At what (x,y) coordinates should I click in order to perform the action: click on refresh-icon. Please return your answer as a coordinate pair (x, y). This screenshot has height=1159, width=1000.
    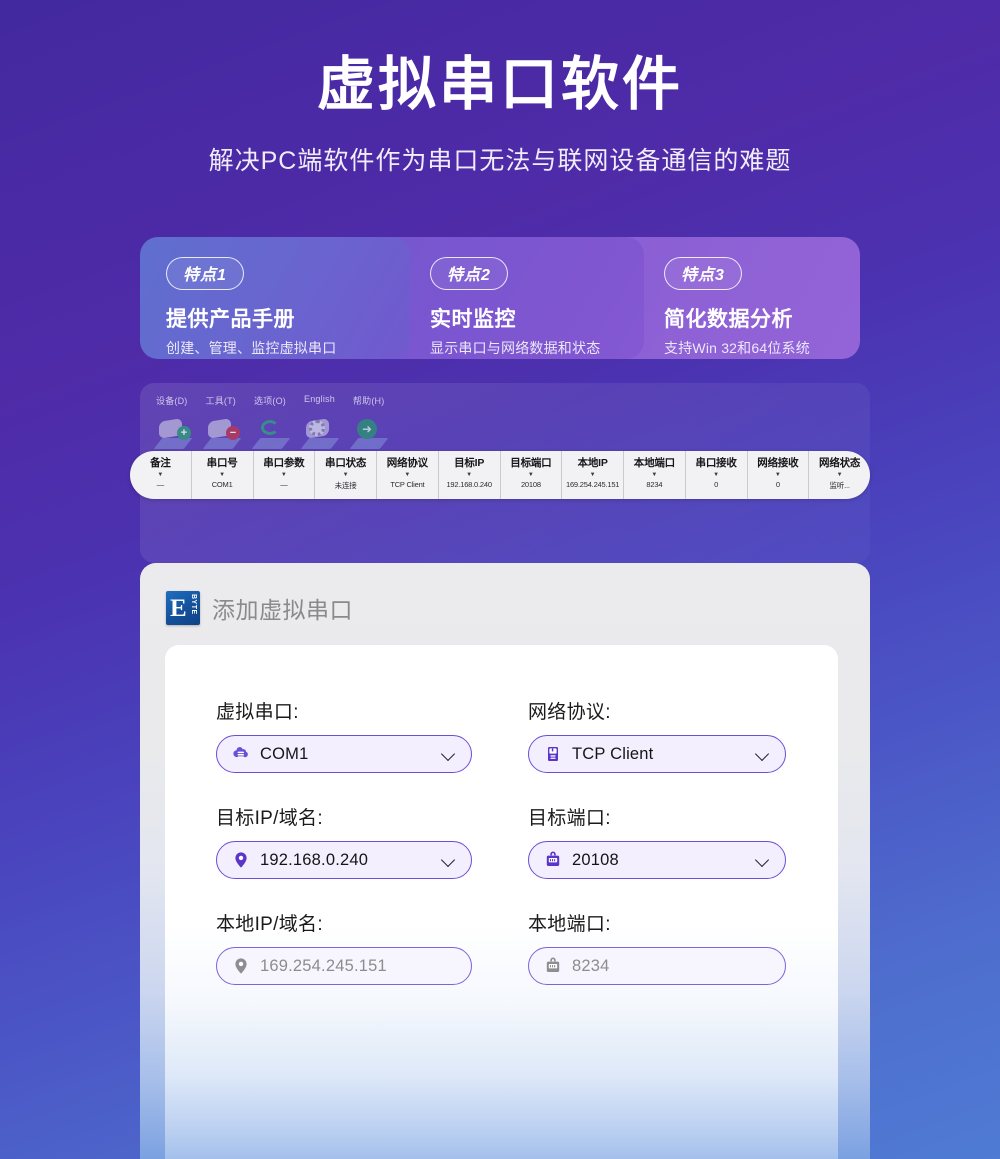
    Looking at the image, I should click on (270, 427).